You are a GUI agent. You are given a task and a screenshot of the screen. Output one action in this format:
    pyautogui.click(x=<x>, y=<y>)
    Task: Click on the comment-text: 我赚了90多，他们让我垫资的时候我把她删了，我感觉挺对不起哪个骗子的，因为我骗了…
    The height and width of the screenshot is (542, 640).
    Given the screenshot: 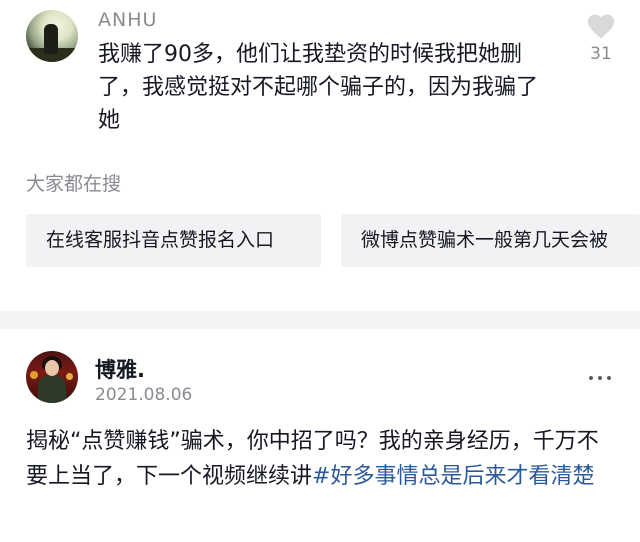 What is the action you would take?
    pyautogui.click(x=318, y=87)
    